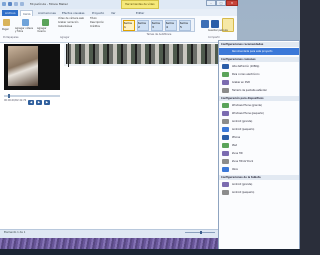 This screenshot has width=320, height=255. Describe the element at coordinates (25, 30) in the screenshot. I see `add-videos-button: Agregar vídeos y fotos` at that location.